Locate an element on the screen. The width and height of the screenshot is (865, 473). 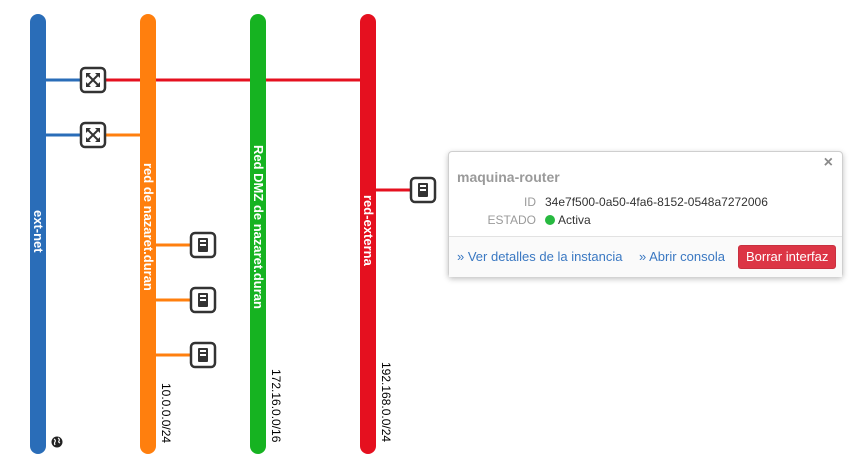
cidr-label-nazaret: 10.0.0.0/24 is located at coordinates (166, 413).